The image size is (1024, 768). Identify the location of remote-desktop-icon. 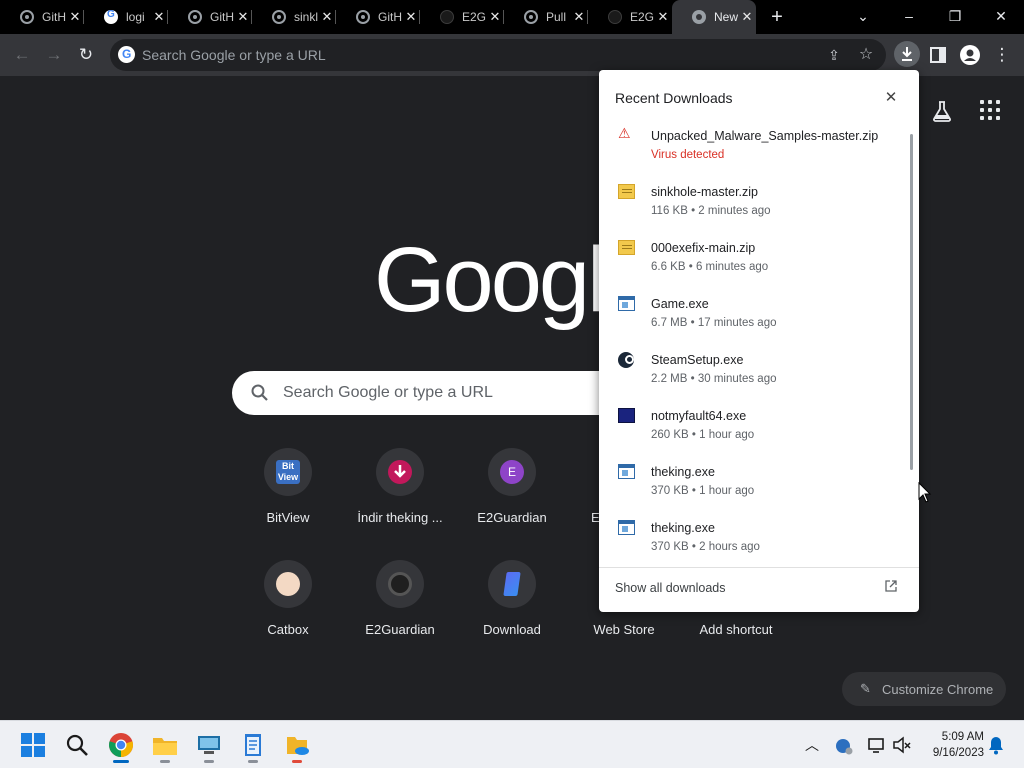
(209, 747).